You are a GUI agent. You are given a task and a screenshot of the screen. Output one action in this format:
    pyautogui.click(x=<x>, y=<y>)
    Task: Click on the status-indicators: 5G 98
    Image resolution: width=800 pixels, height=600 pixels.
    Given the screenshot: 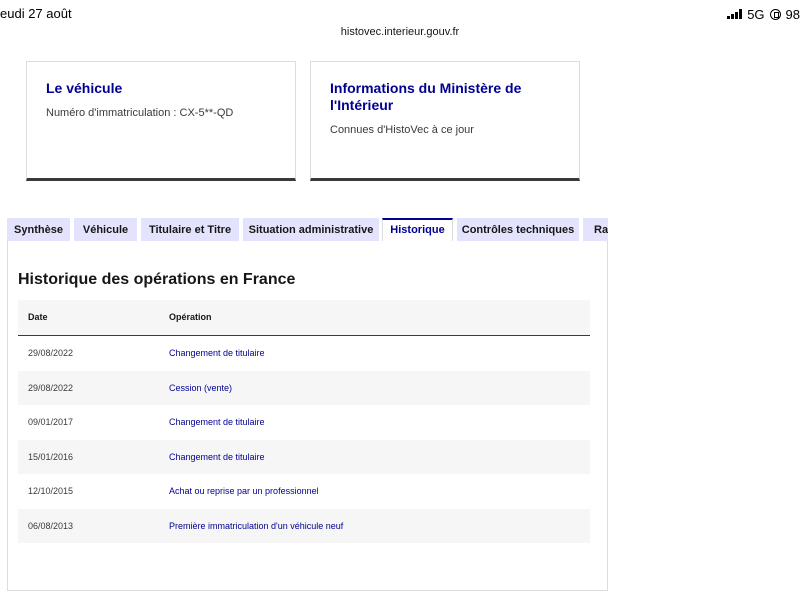 What is the action you would take?
    pyautogui.click(x=763, y=14)
    